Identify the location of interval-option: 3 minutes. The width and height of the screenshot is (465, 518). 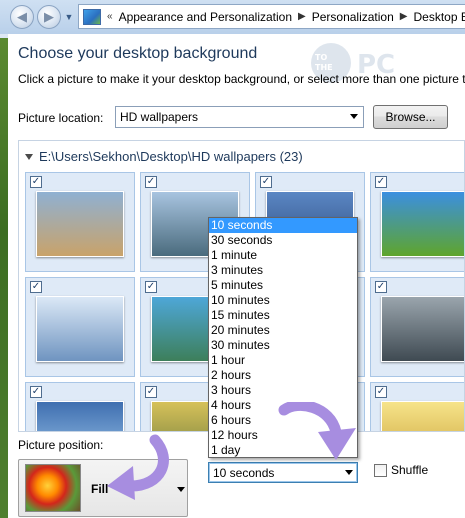
(283, 270).